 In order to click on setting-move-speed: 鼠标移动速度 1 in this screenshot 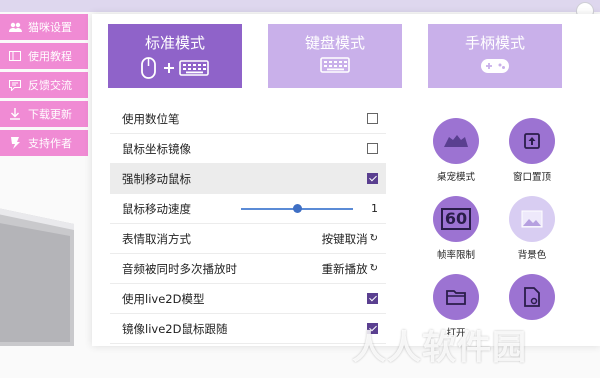, I will do `click(248, 209)`.